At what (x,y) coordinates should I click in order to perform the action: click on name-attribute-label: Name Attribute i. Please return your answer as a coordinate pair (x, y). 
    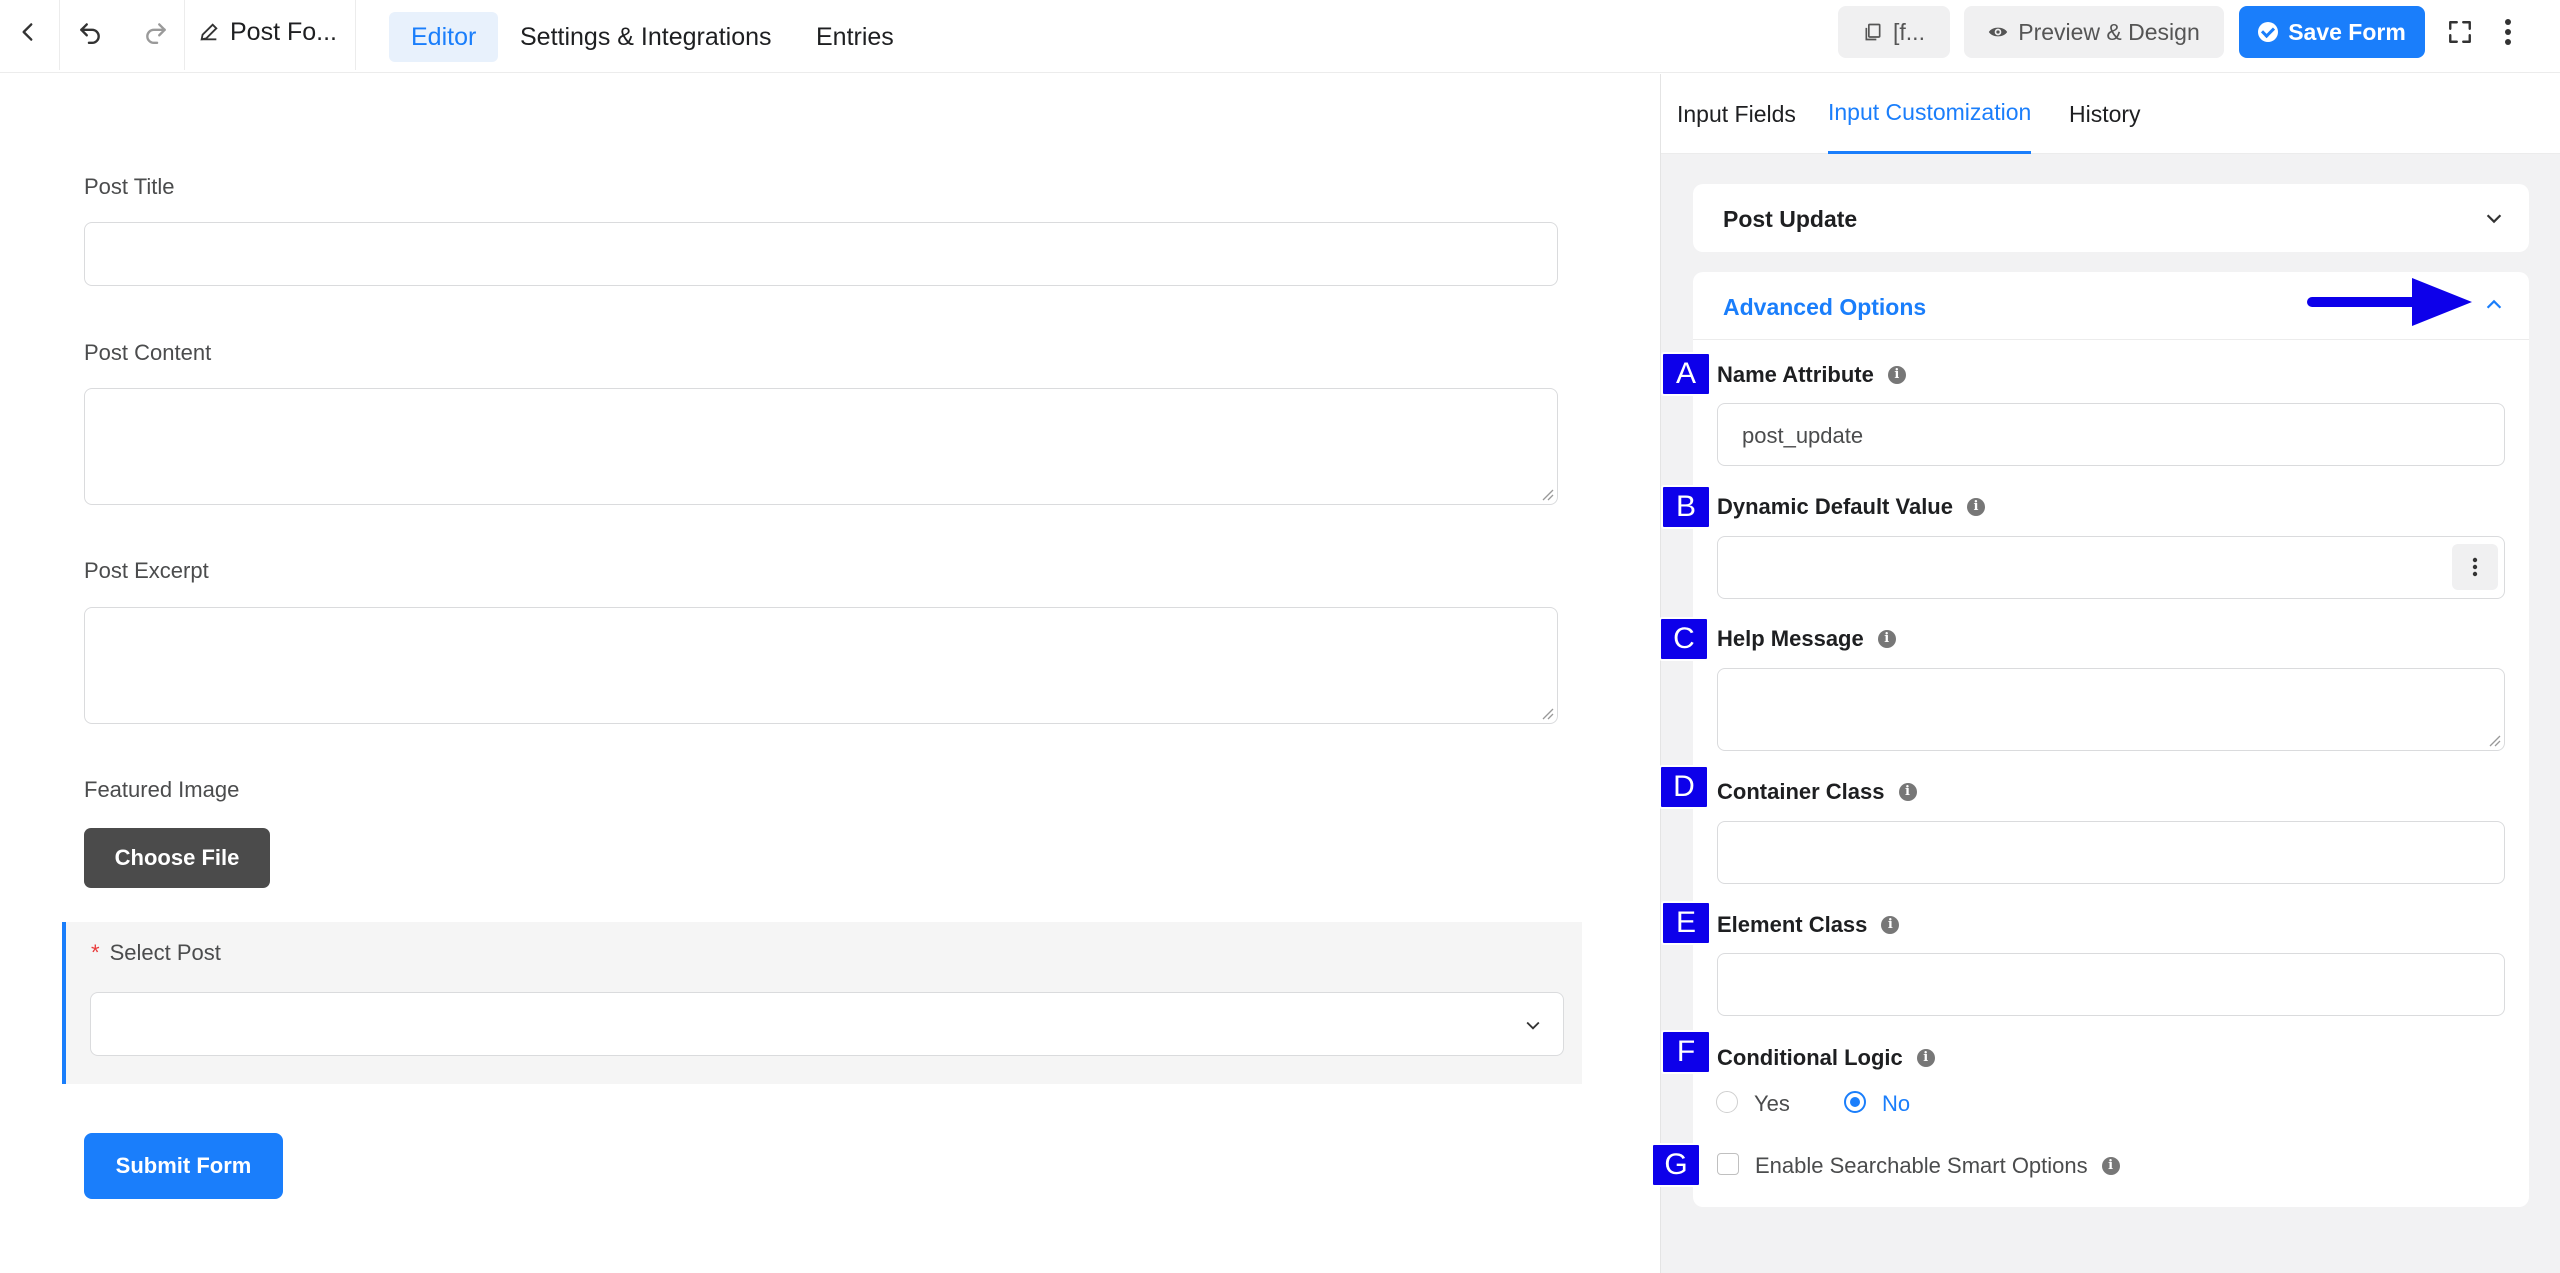
    Looking at the image, I should click on (1811, 375).